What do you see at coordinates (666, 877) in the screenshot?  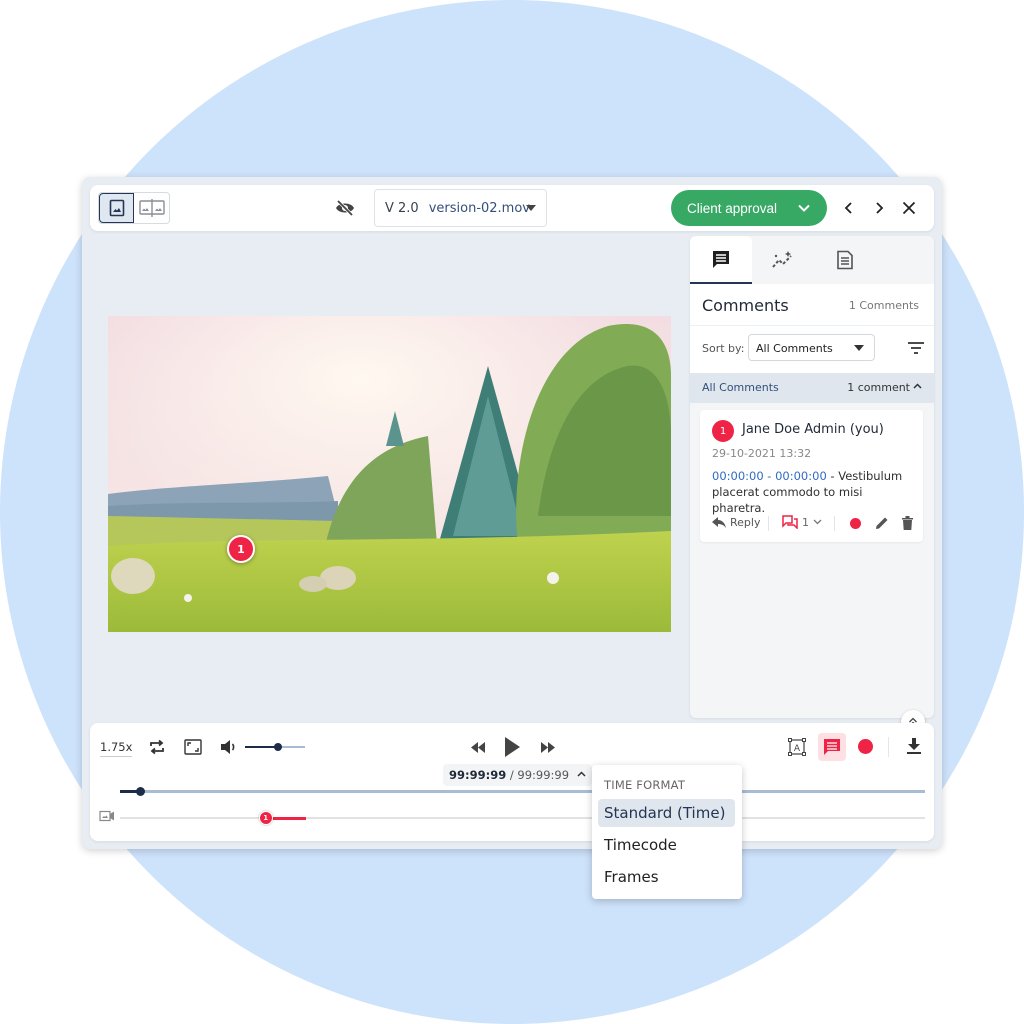 I see `menu-item-frames: Frames` at bounding box center [666, 877].